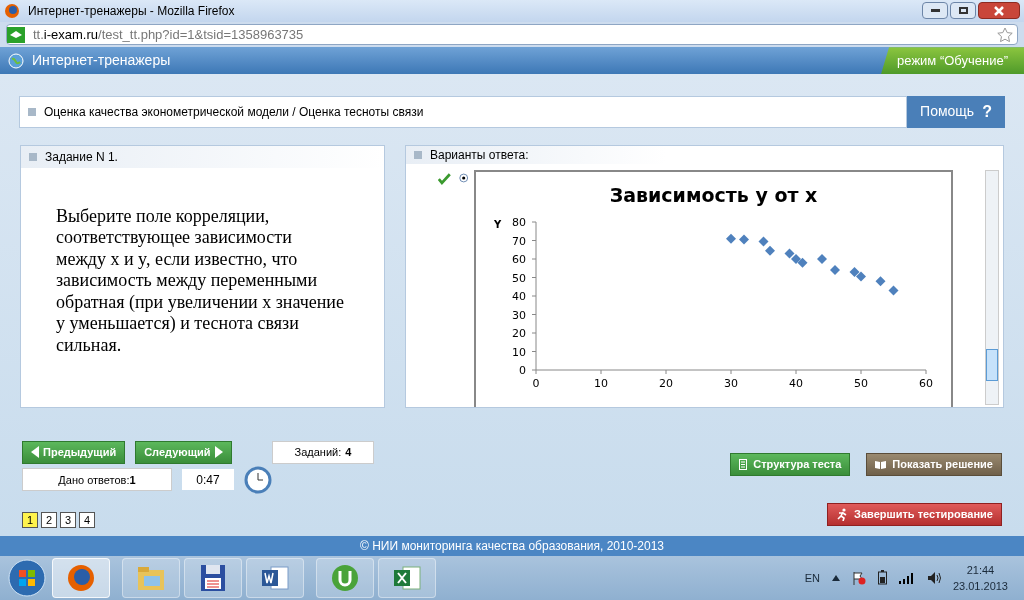 The image size is (1024, 600). Describe the element at coordinates (935, 11) in the screenshot. I see `minimize-button` at that location.